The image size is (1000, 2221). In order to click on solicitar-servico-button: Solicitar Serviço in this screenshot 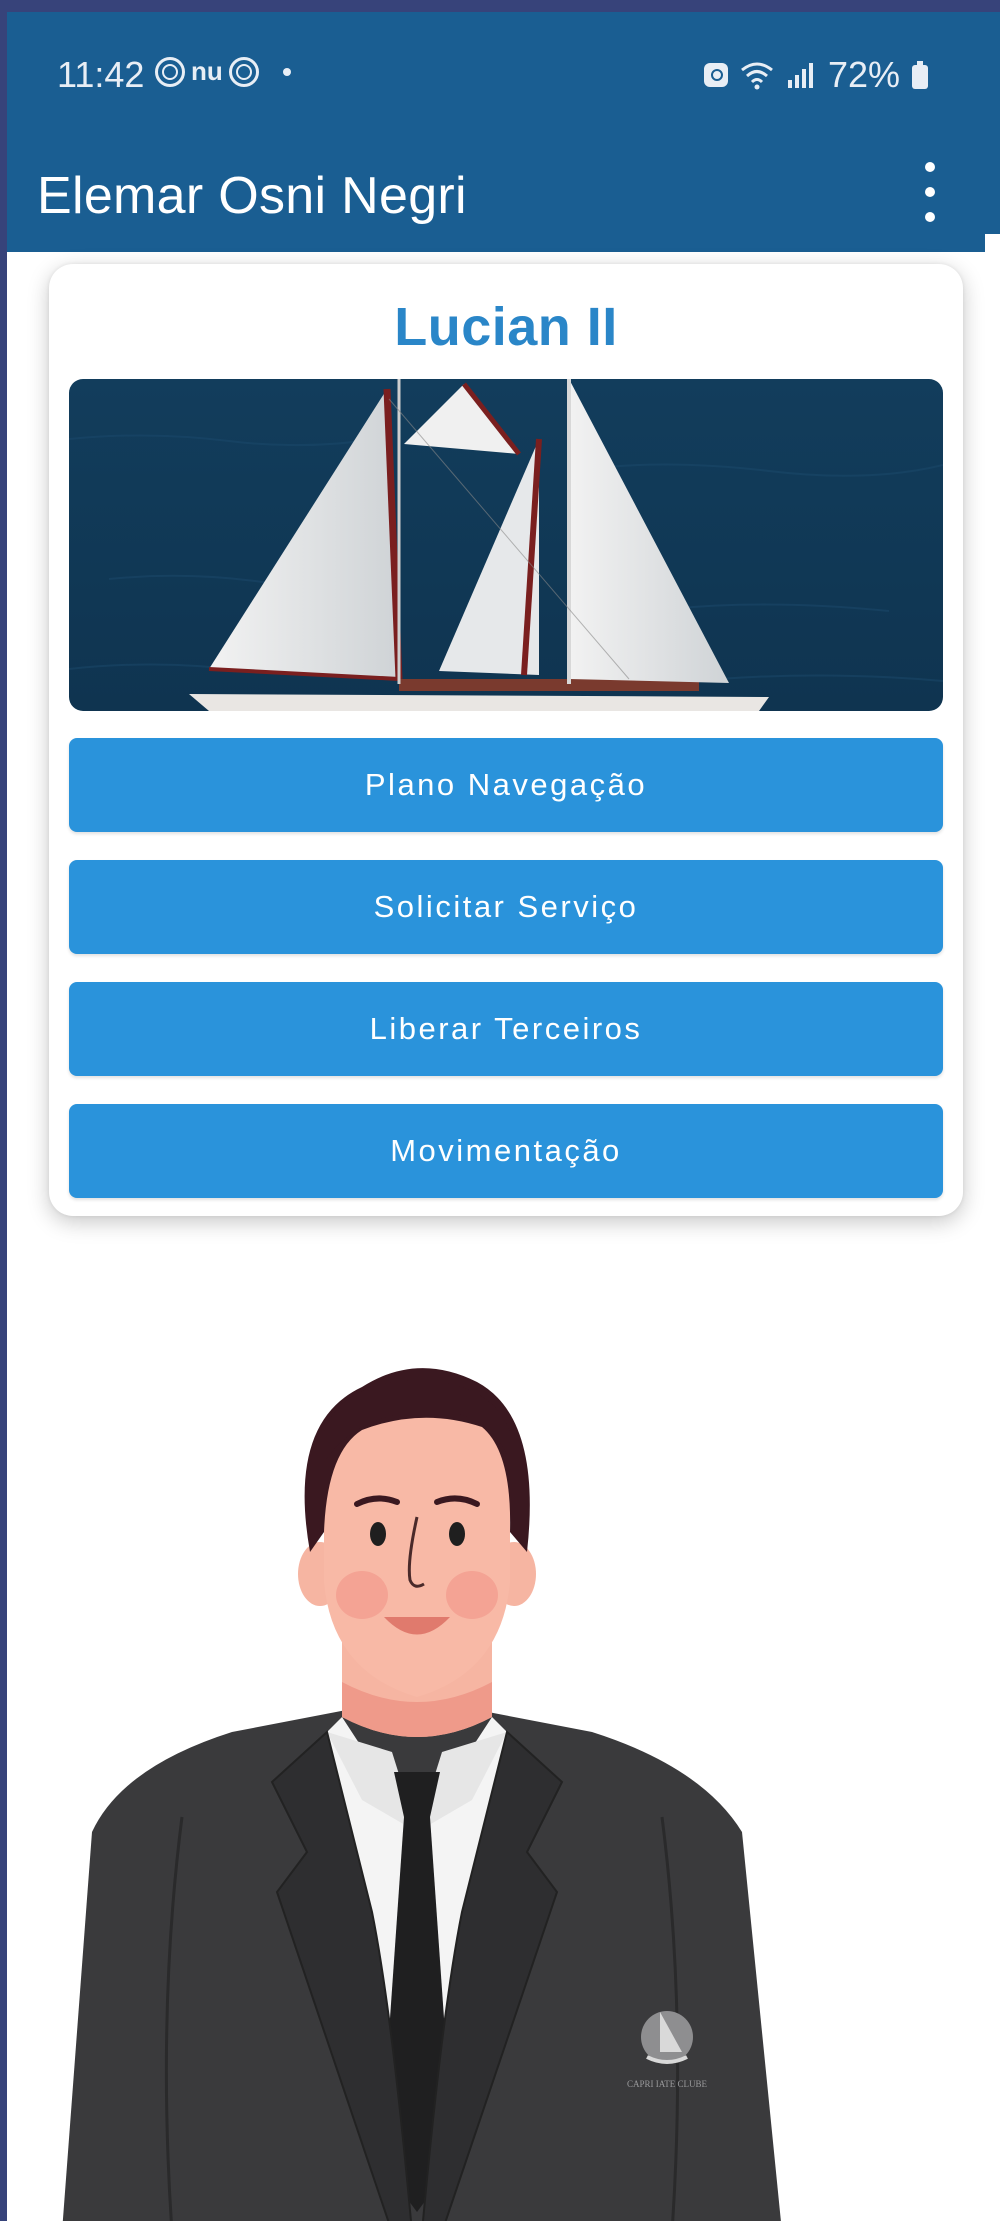, I will do `click(506, 907)`.